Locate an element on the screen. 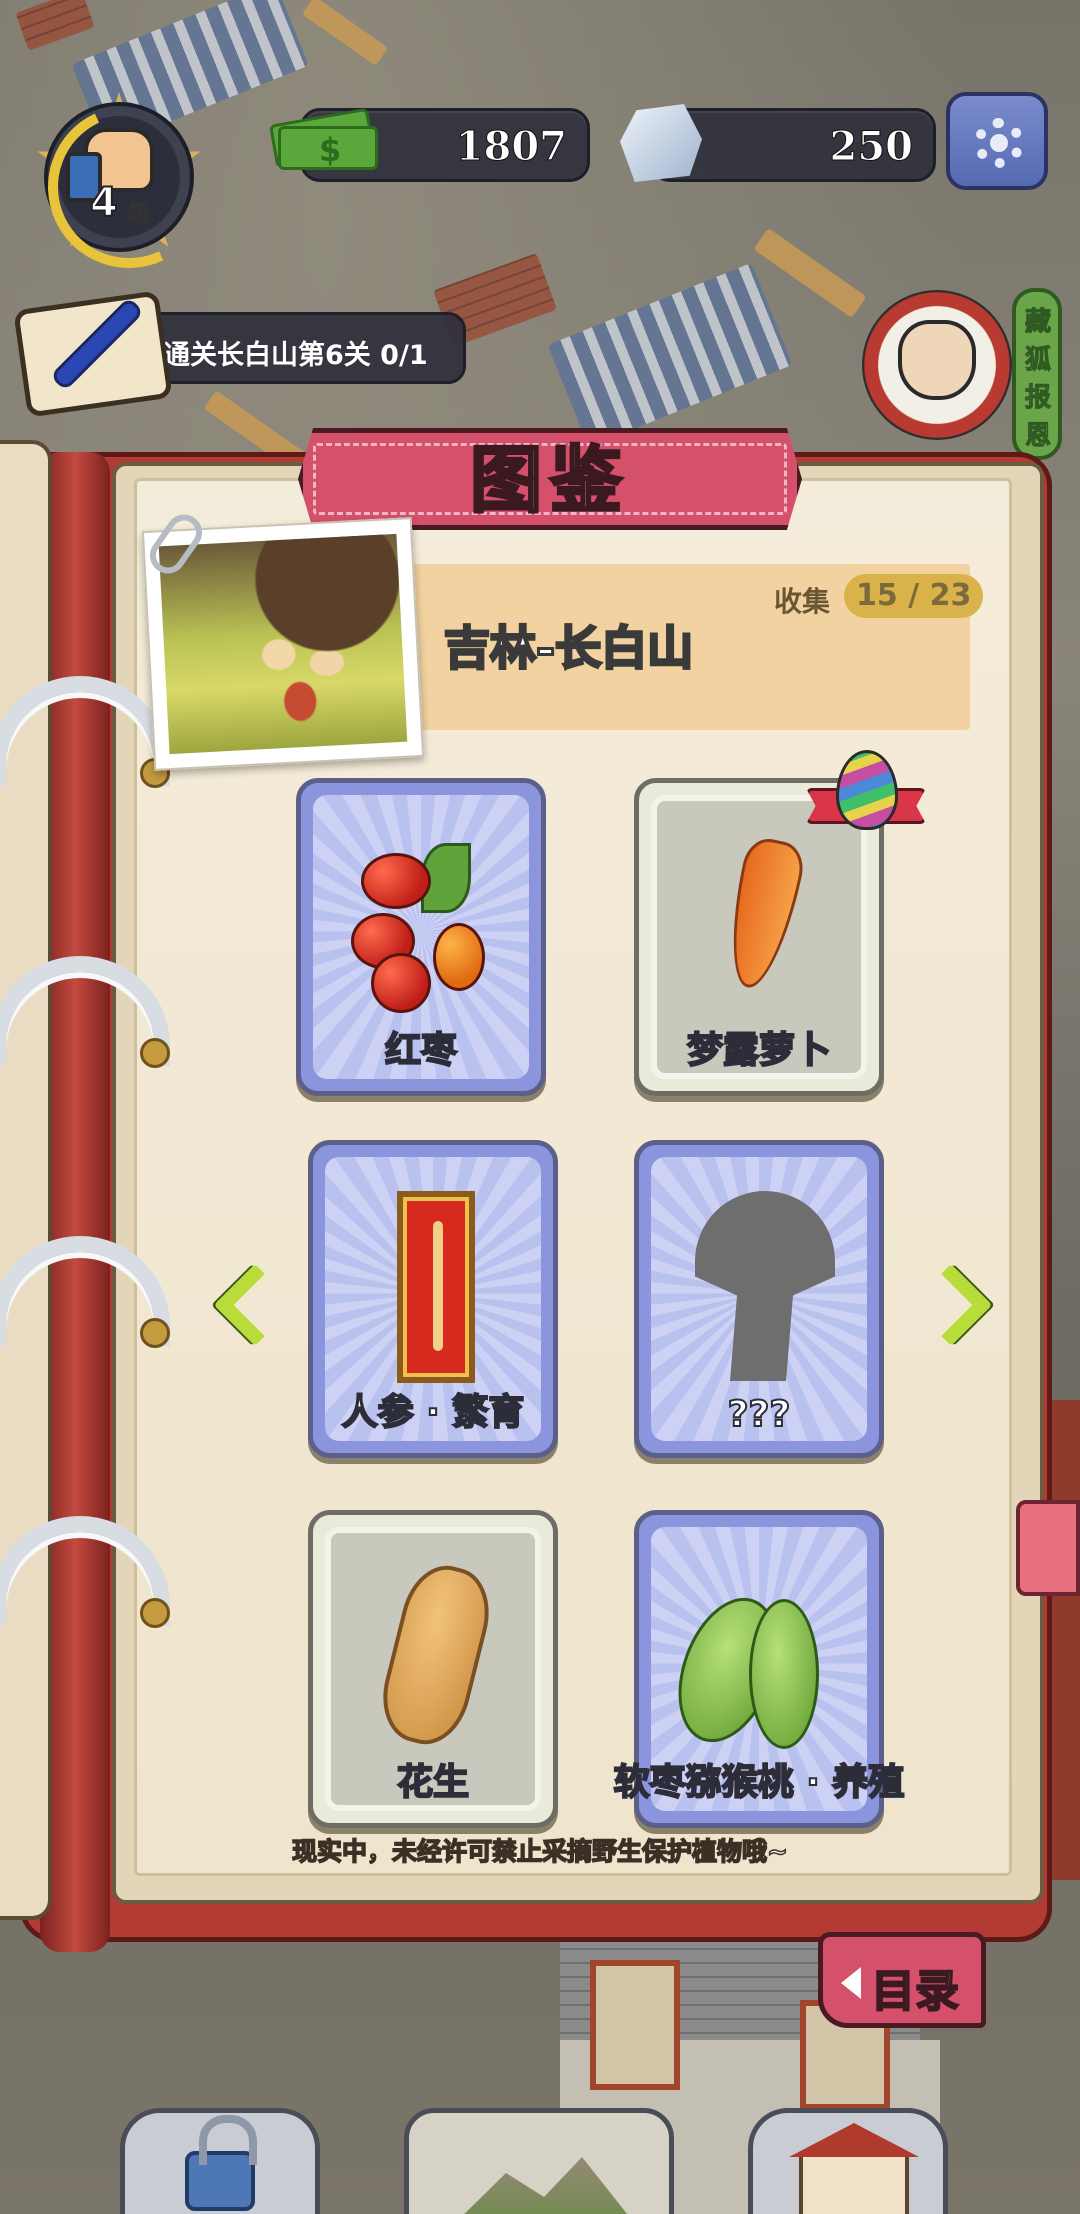 This screenshot has width=1080, height=2214. cat-face-icon is located at coordinates (937, 360).